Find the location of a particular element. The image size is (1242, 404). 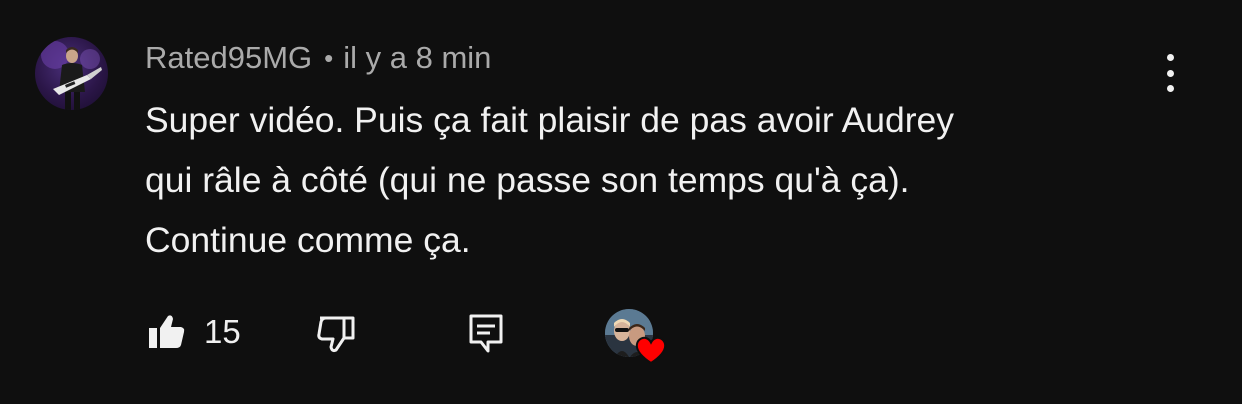

author-avatar-image is located at coordinates (71, 75).